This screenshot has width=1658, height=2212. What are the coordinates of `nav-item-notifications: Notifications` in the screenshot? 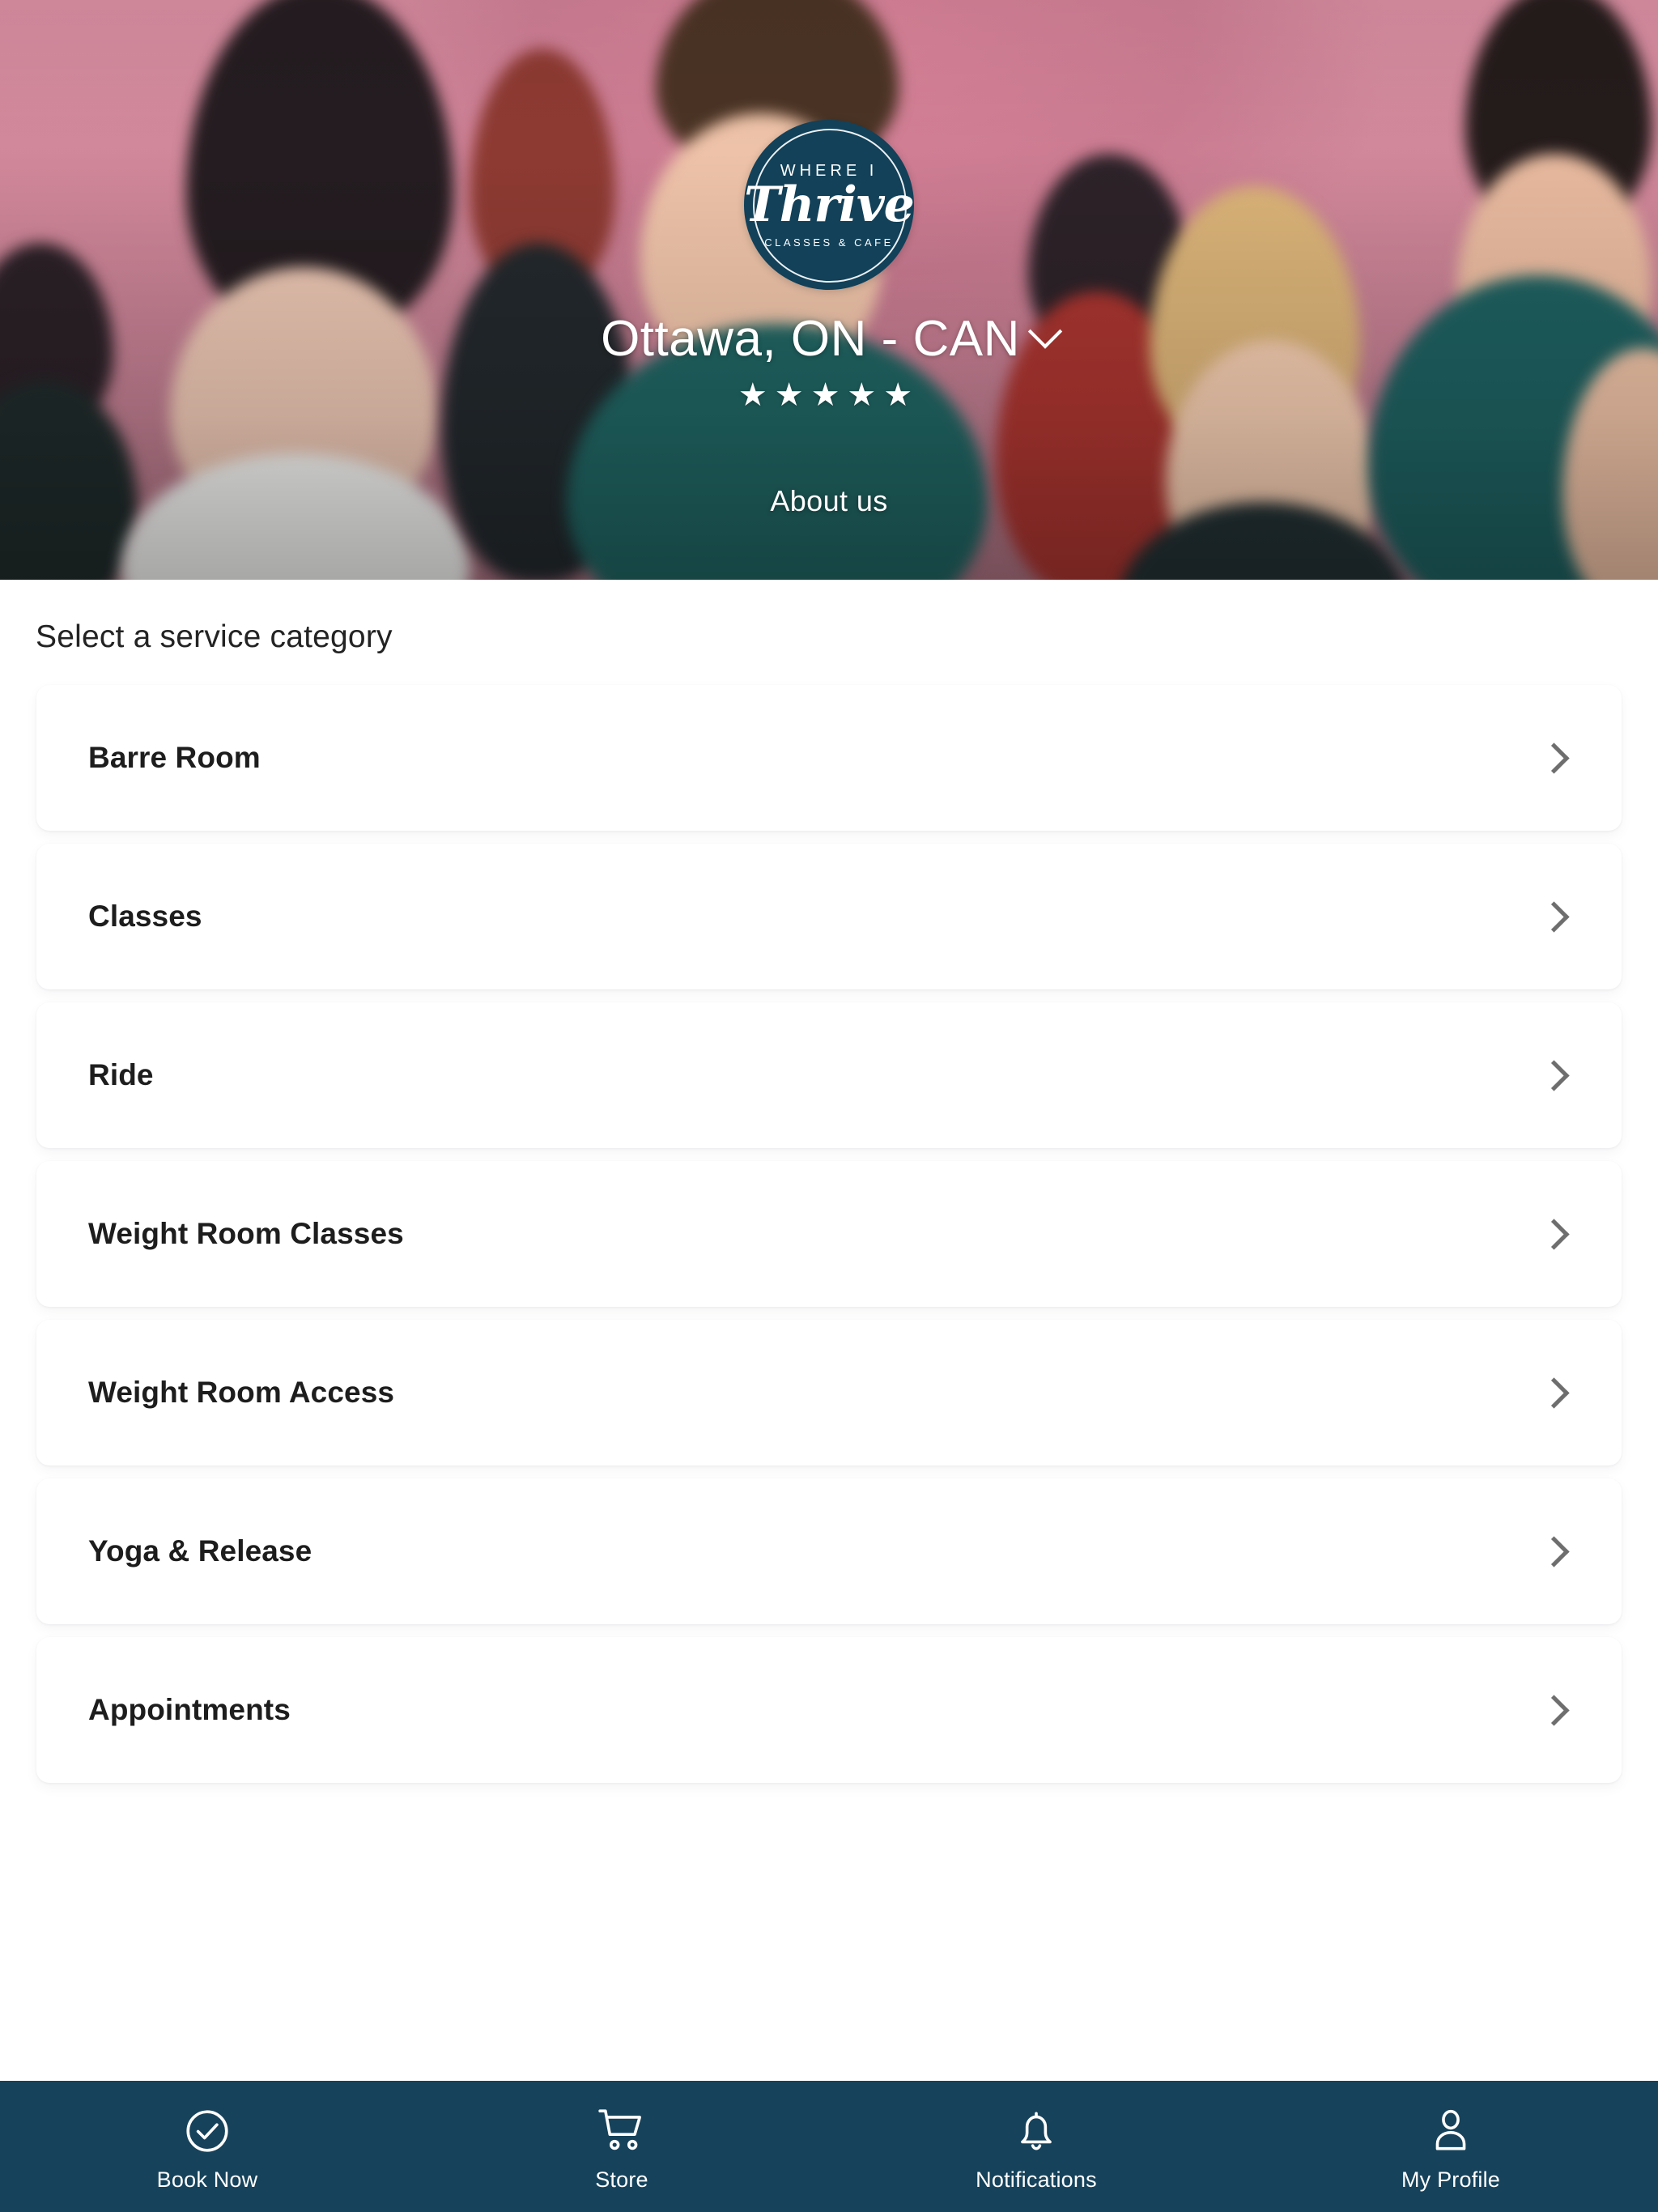 It's located at (1036, 2147).